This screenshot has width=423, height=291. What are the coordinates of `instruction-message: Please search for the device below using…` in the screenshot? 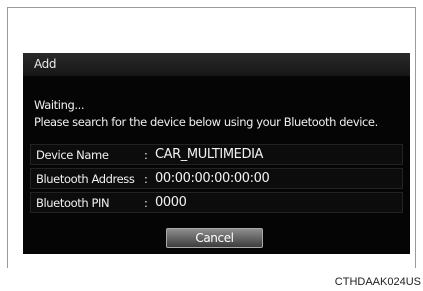 It's located at (206, 122).